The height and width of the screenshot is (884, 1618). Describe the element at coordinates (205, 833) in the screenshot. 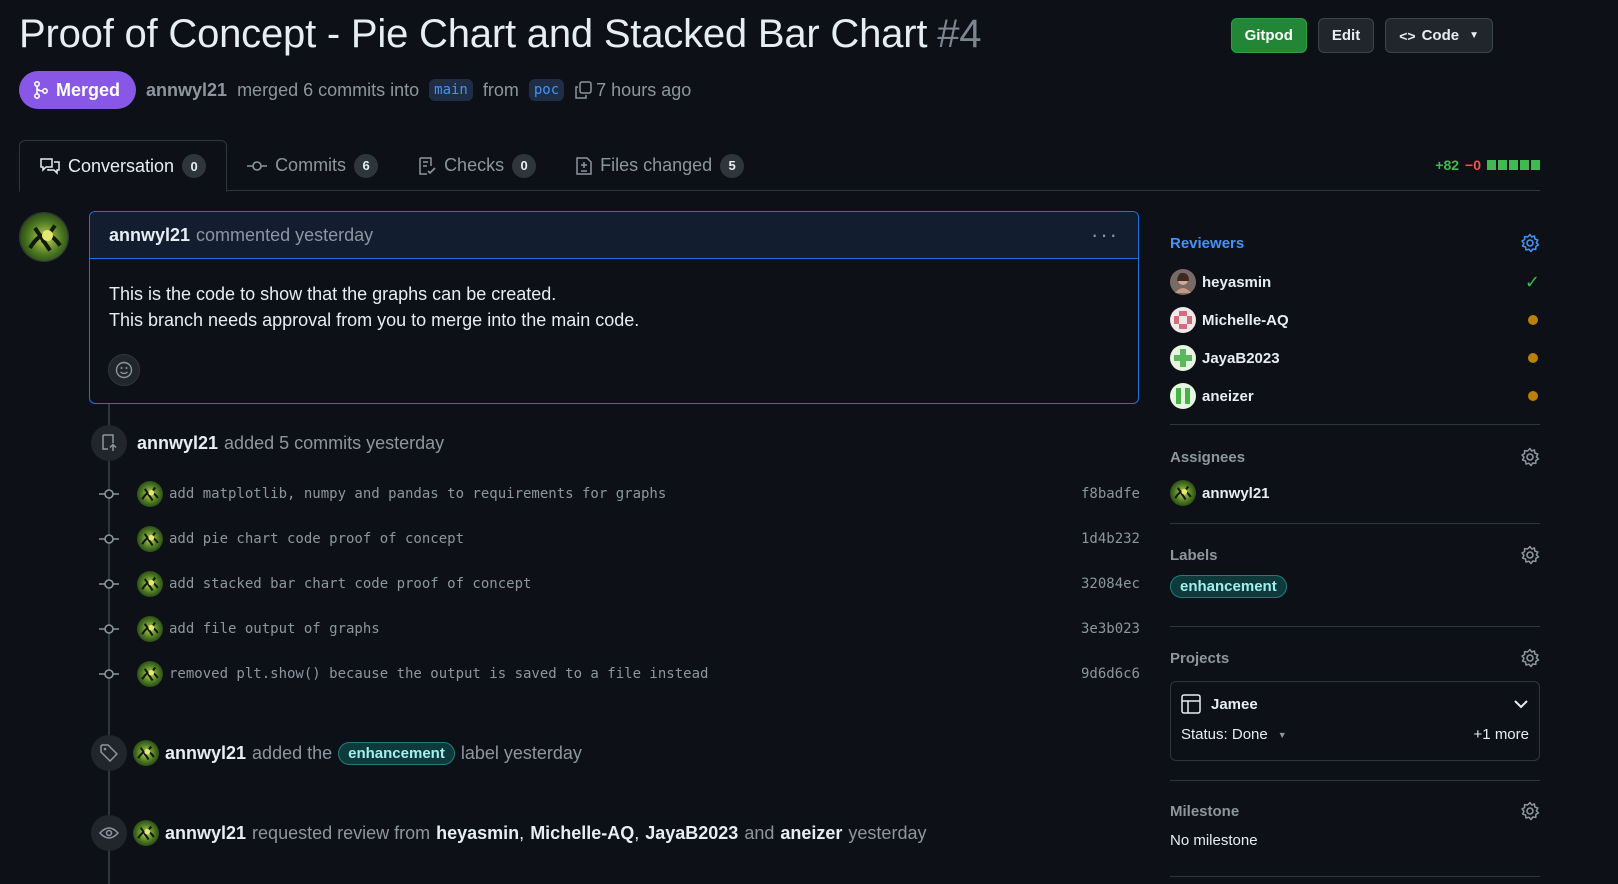

I see `review-event-author: annwyl21` at that location.